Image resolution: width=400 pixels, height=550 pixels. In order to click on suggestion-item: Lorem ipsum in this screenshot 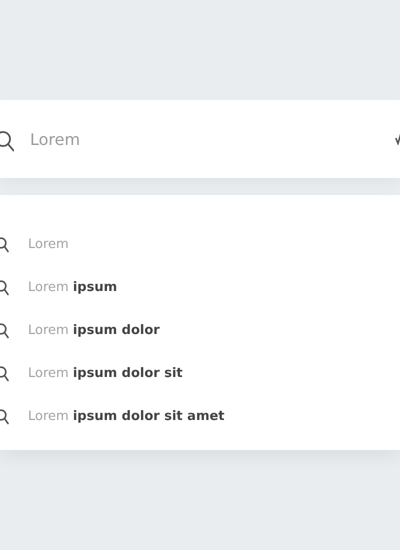, I will do `click(200, 287)`.